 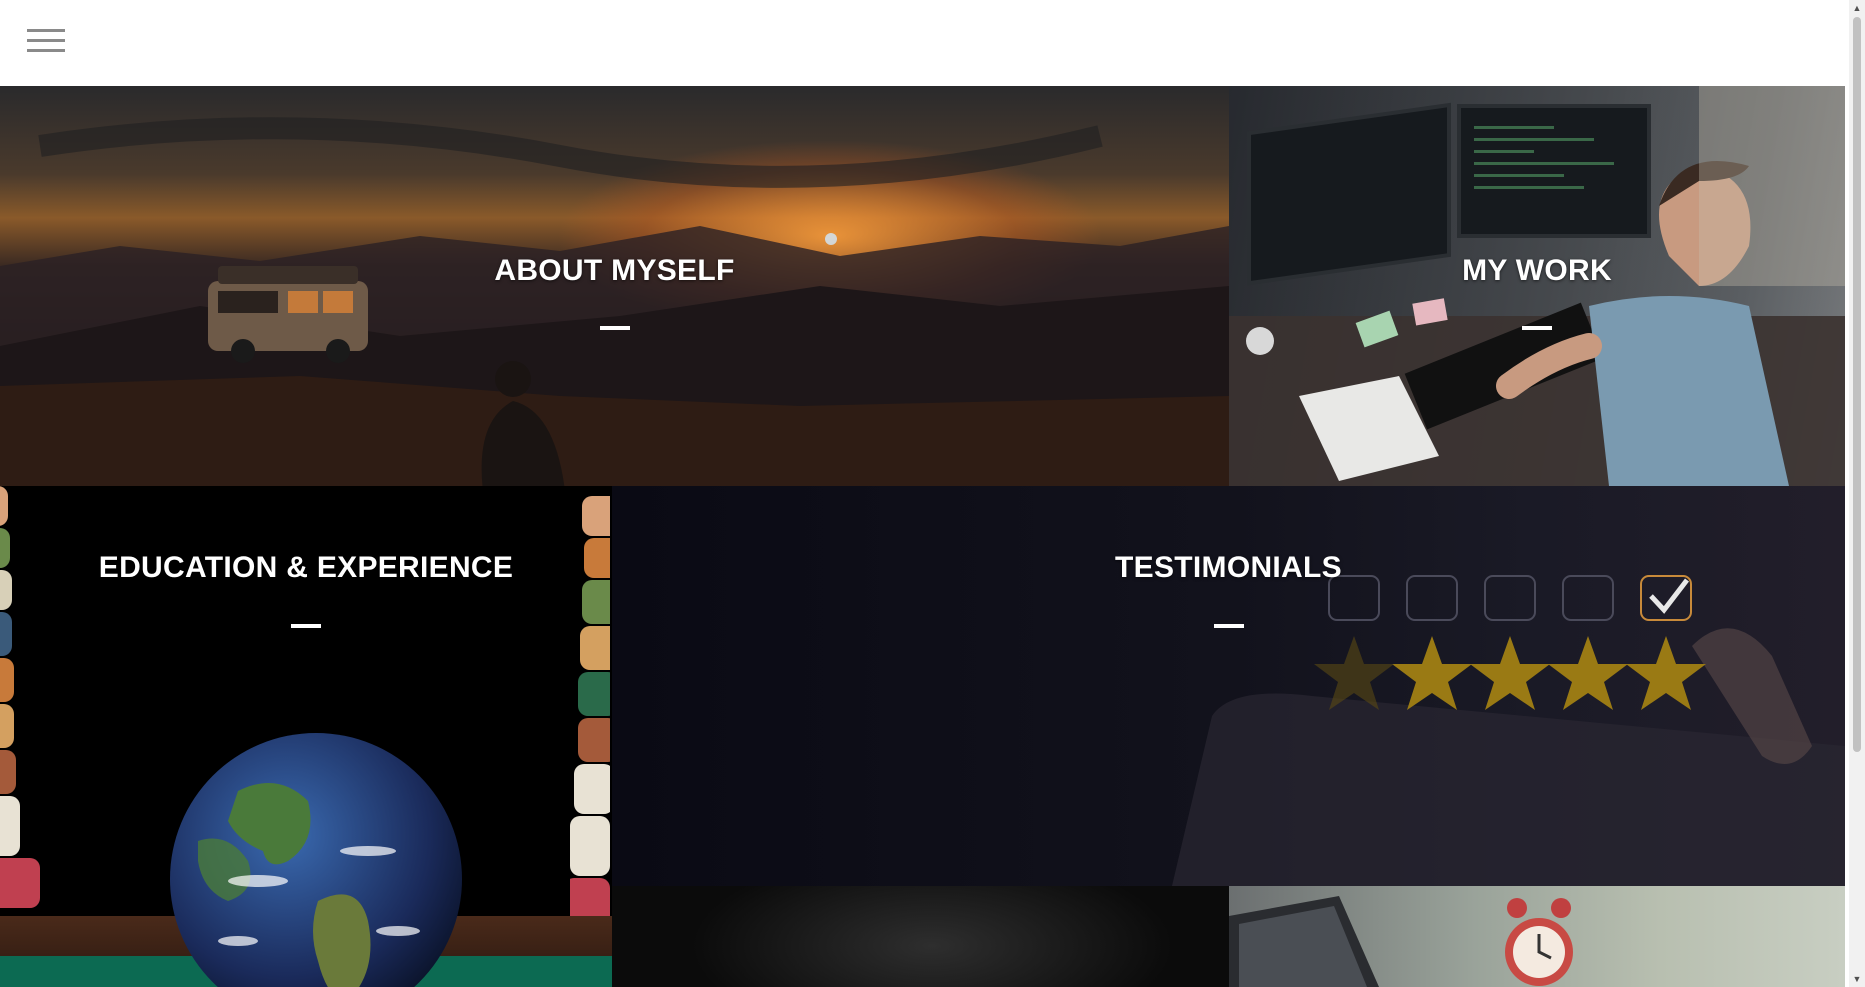 What do you see at coordinates (1537, 270) in the screenshot?
I see `tile-title: MY WORK` at bounding box center [1537, 270].